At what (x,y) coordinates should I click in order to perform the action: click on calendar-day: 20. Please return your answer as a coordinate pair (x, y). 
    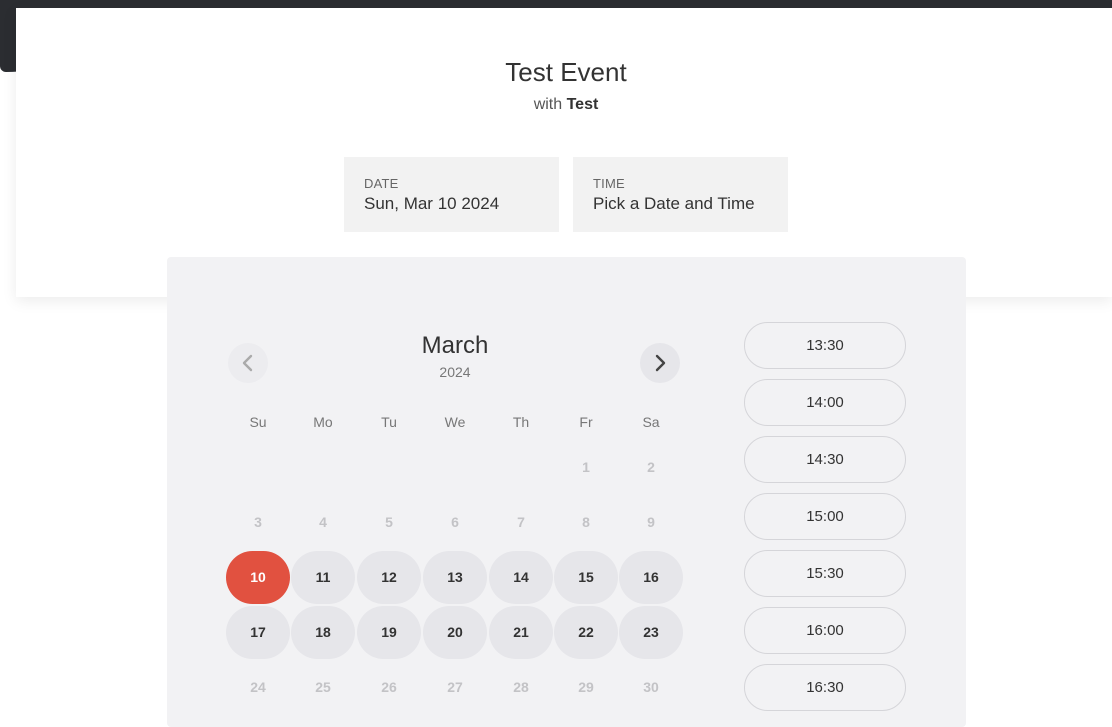
    Looking at the image, I should click on (455, 632).